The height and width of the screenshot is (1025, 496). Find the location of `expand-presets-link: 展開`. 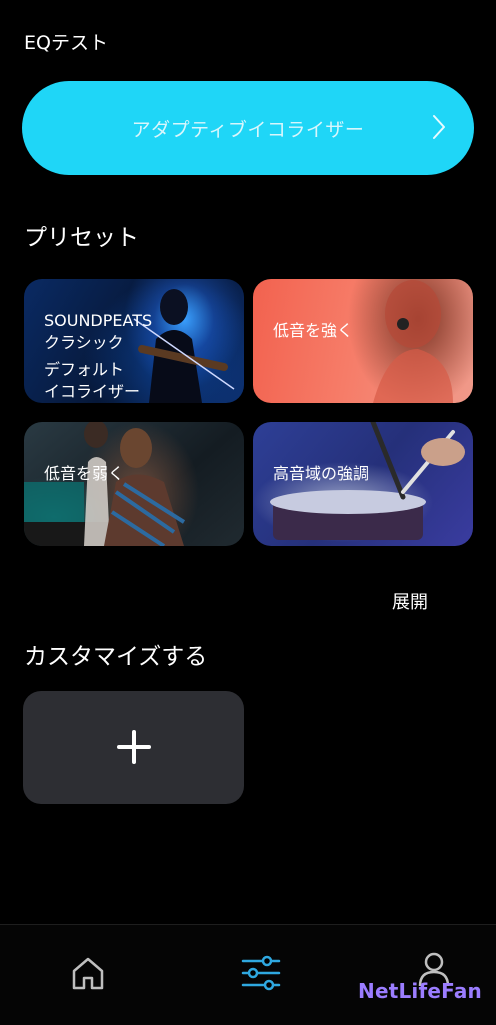

expand-presets-link: 展開 is located at coordinates (410, 601).